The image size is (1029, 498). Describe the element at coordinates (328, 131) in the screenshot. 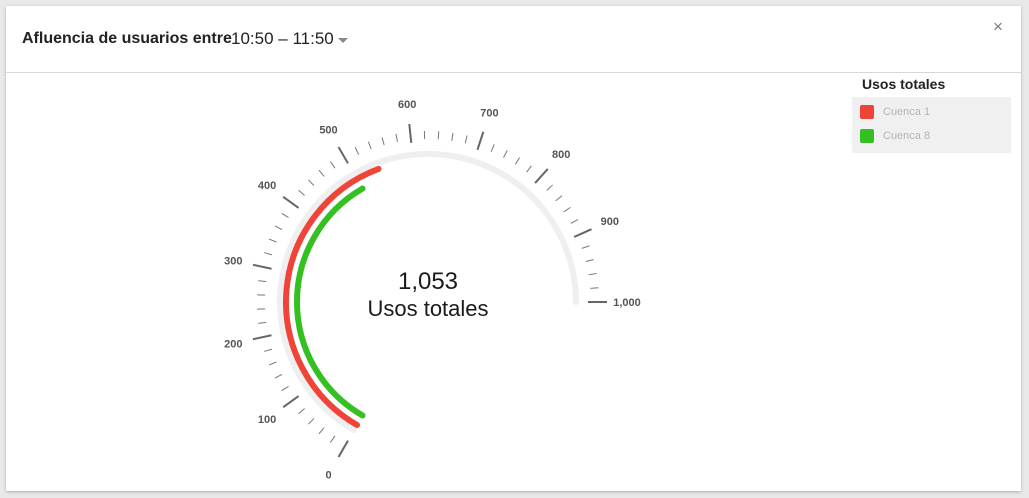

I see `tick-label: 500` at that location.